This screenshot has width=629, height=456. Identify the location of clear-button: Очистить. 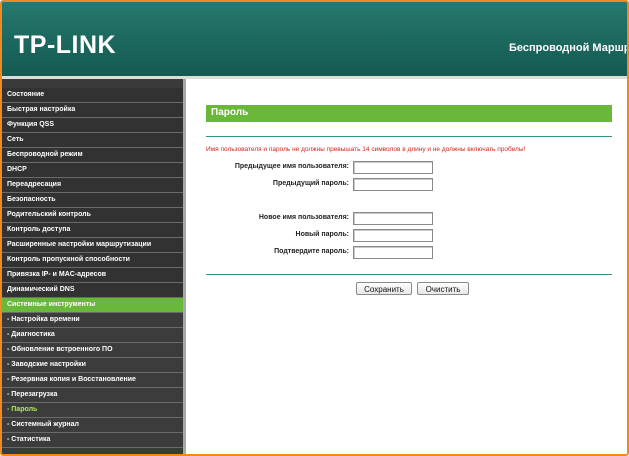
(443, 288).